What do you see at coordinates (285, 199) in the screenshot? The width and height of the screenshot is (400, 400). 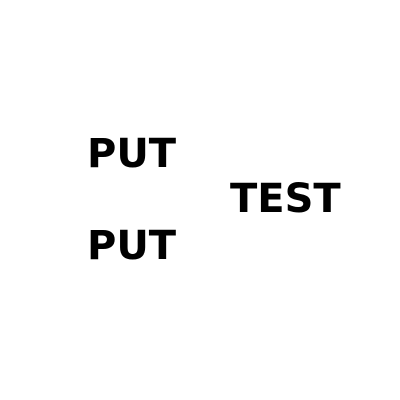 I see `word-test: TEST` at bounding box center [285, 199].